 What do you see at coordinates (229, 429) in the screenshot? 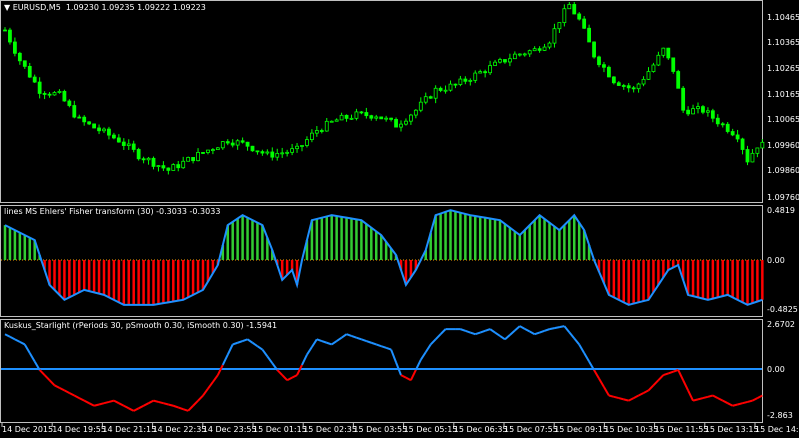
I see `time-label: 14 Dec 23:55` at bounding box center [229, 429].